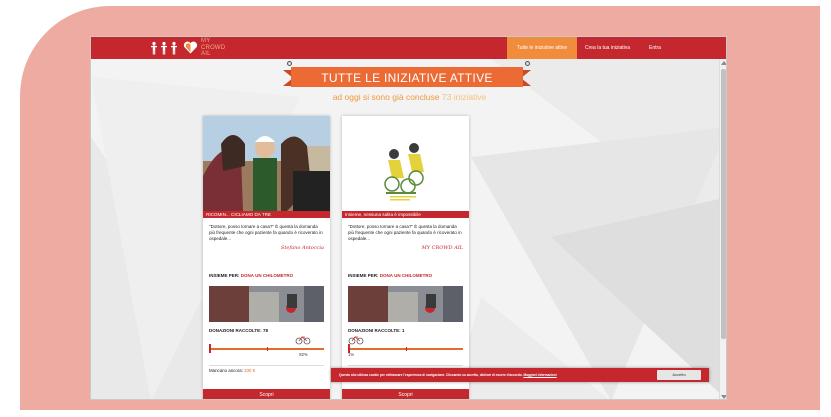  What do you see at coordinates (265, 330) in the screenshot?
I see `donations-value: 78` at bounding box center [265, 330].